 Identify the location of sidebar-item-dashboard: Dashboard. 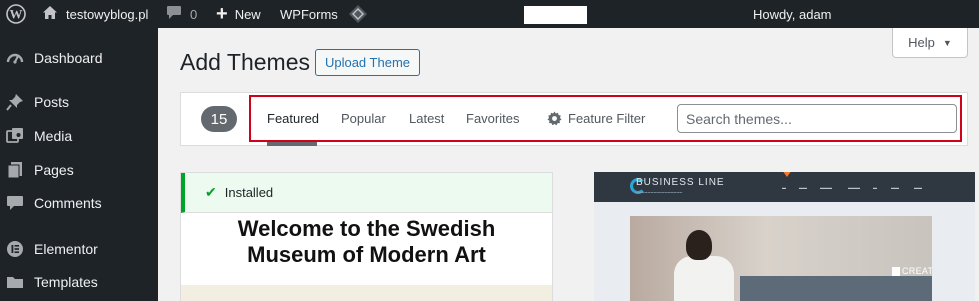
(79, 58).